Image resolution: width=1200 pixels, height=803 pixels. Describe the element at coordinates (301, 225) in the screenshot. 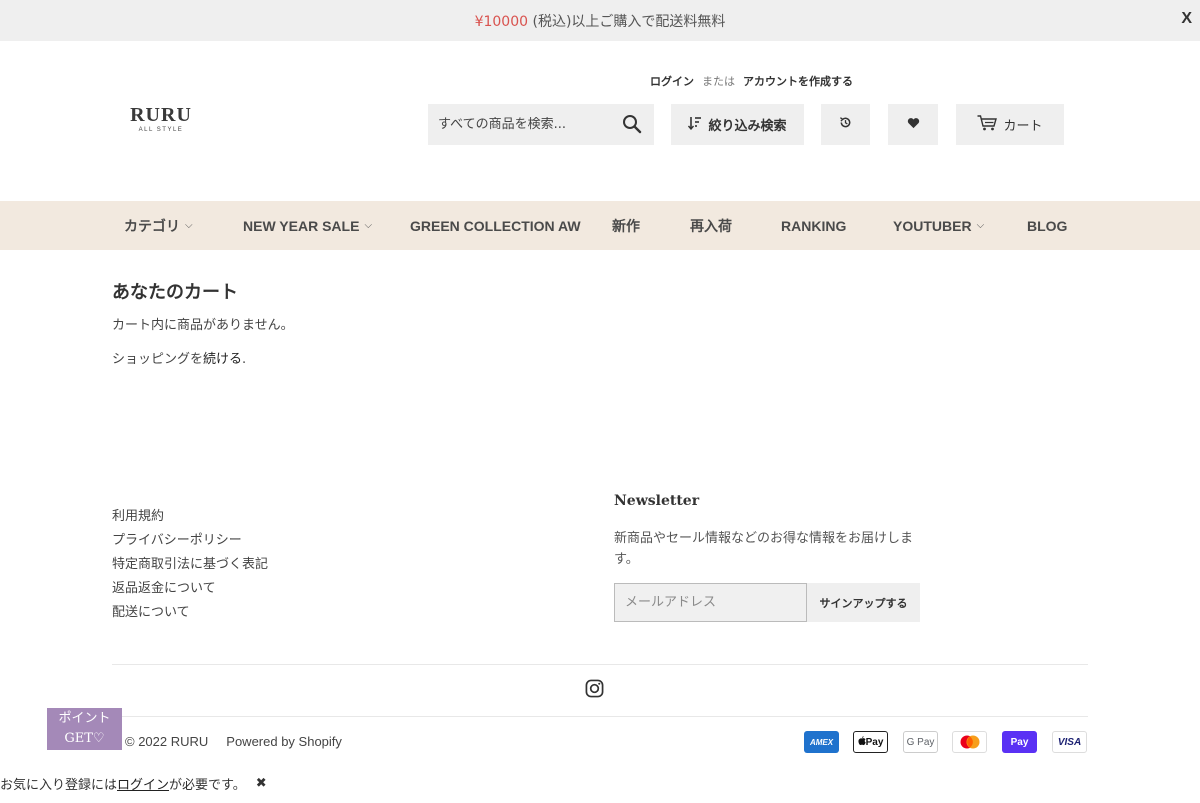

I see `nav-item-label: NEW YEAR SALE` at that location.